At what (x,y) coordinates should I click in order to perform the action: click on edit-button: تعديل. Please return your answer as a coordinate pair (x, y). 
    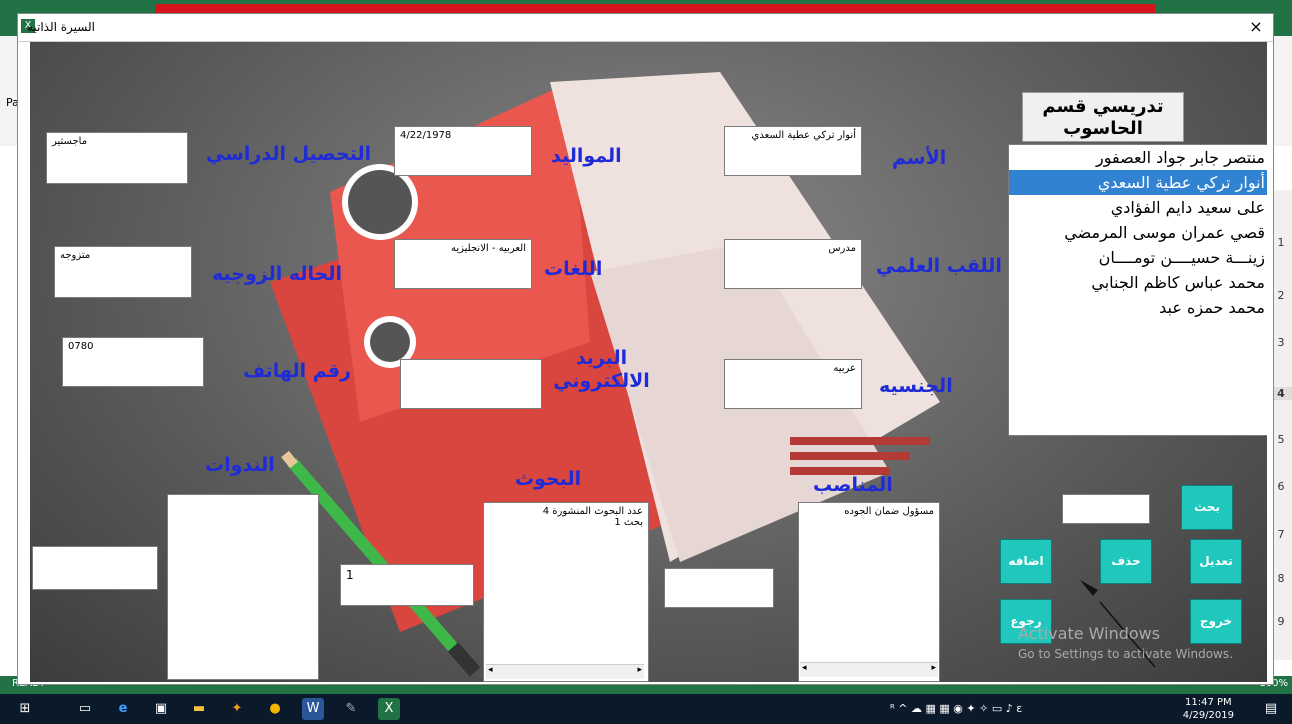
    Looking at the image, I should click on (1216, 561).